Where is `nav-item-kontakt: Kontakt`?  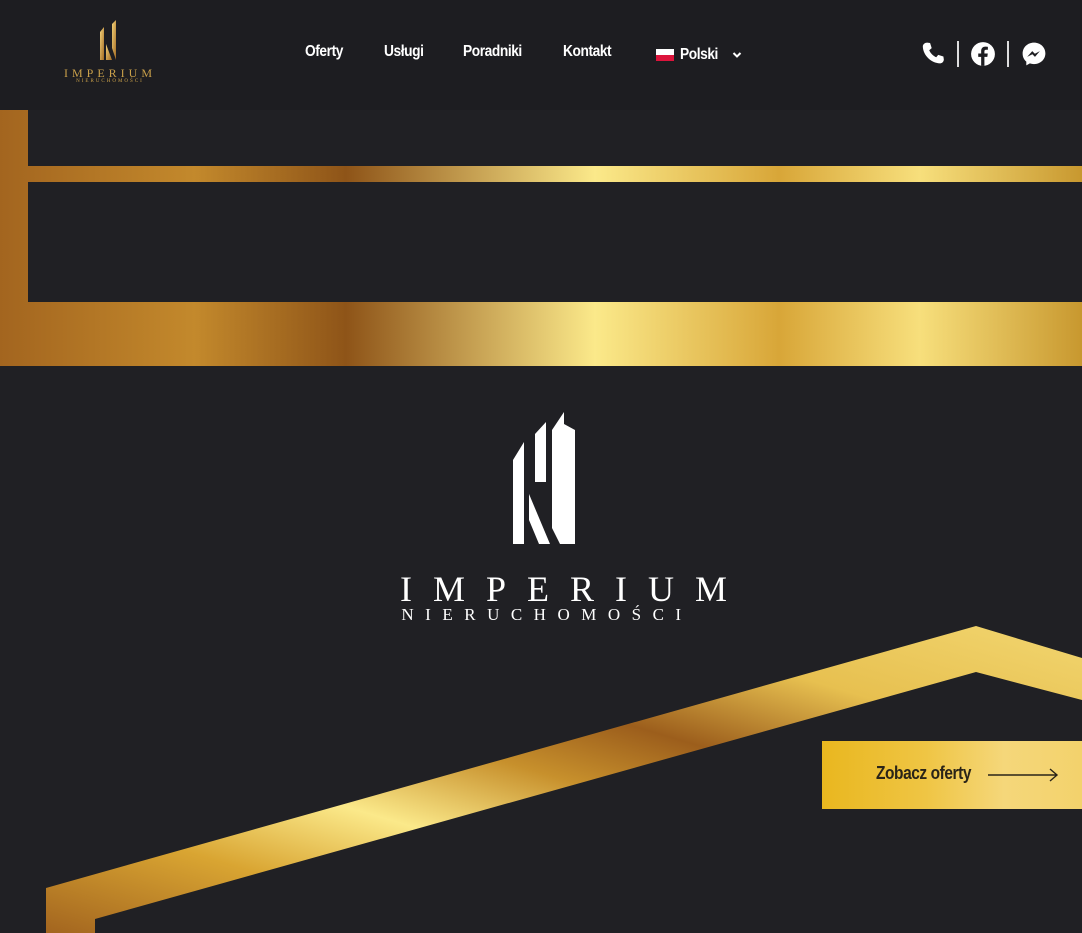 nav-item-kontakt: Kontakt is located at coordinates (587, 52).